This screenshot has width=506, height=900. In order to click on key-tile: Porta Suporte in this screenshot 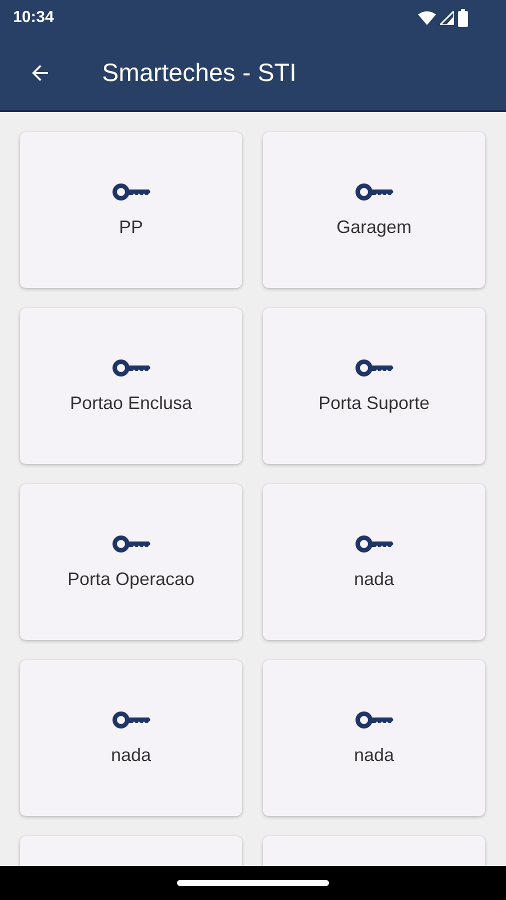, I will do `click(374, 386)`.